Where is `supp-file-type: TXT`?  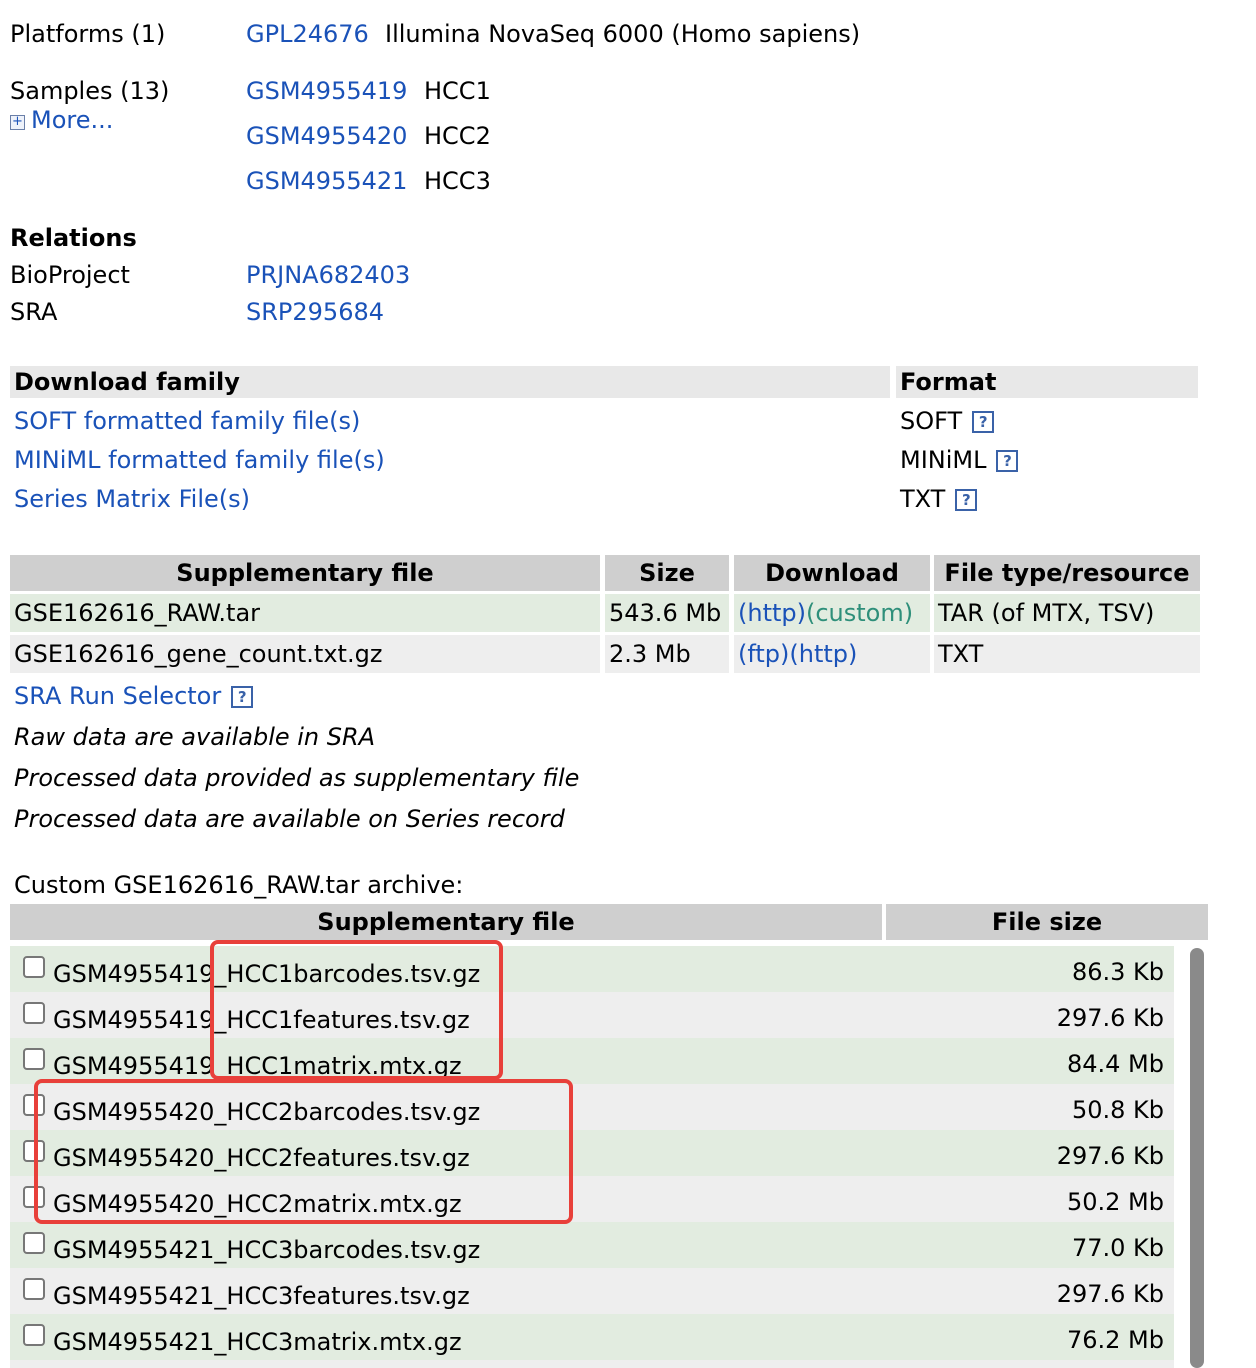
supp-file-type: TXT is located at coordinates (961, 654).